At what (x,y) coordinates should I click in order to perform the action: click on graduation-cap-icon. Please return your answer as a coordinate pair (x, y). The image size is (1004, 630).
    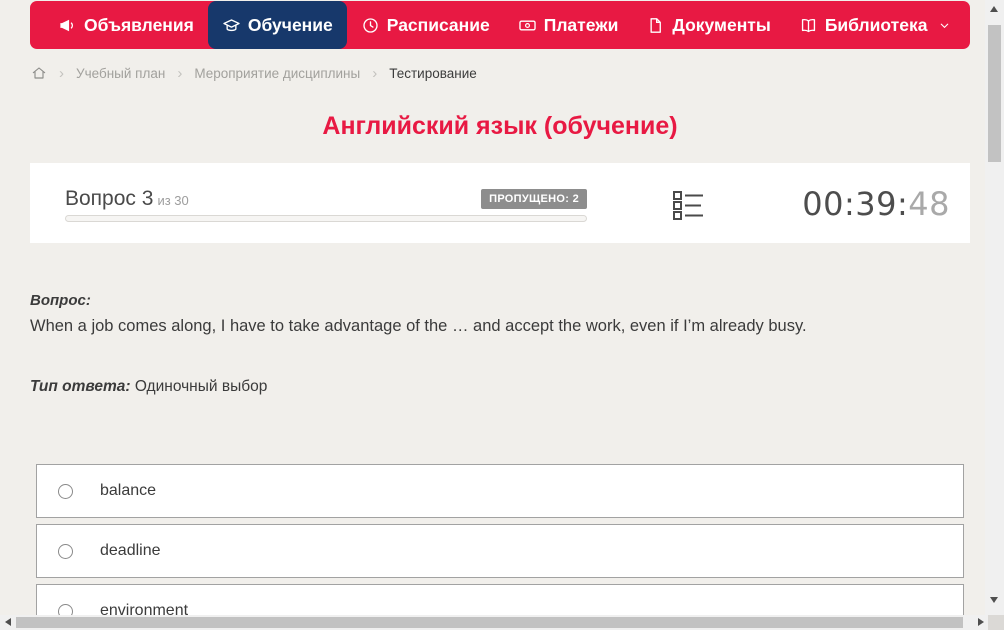
    Looking at the image, I should click on (231, 25).